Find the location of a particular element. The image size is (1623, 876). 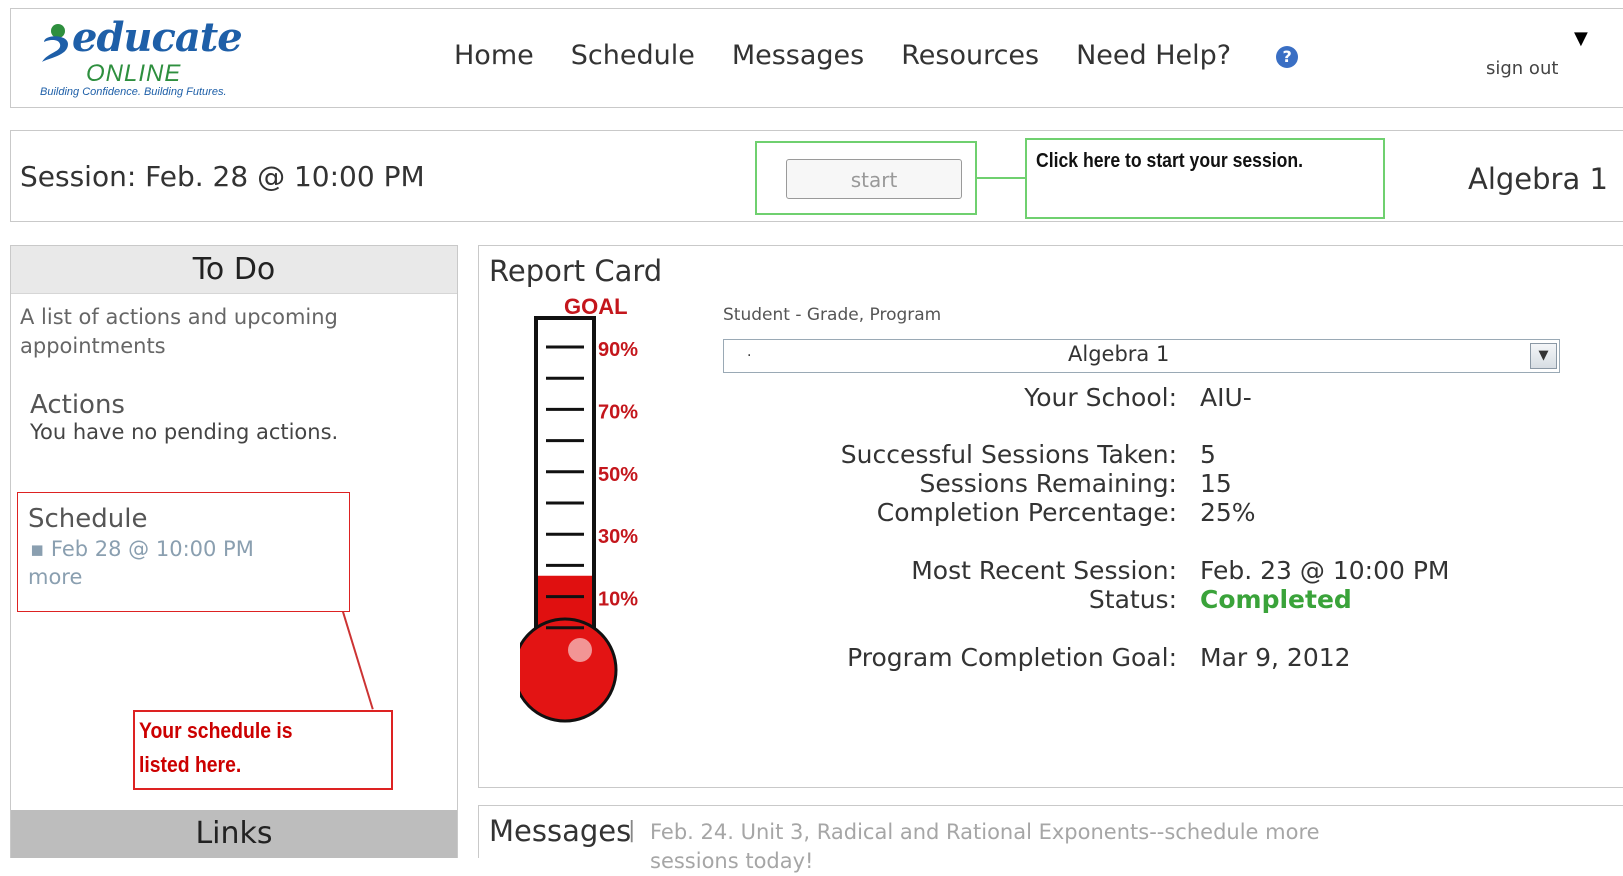

session-label: Session: Feb. 28 @ 10:00 PM is located at coordinates (222, 176).